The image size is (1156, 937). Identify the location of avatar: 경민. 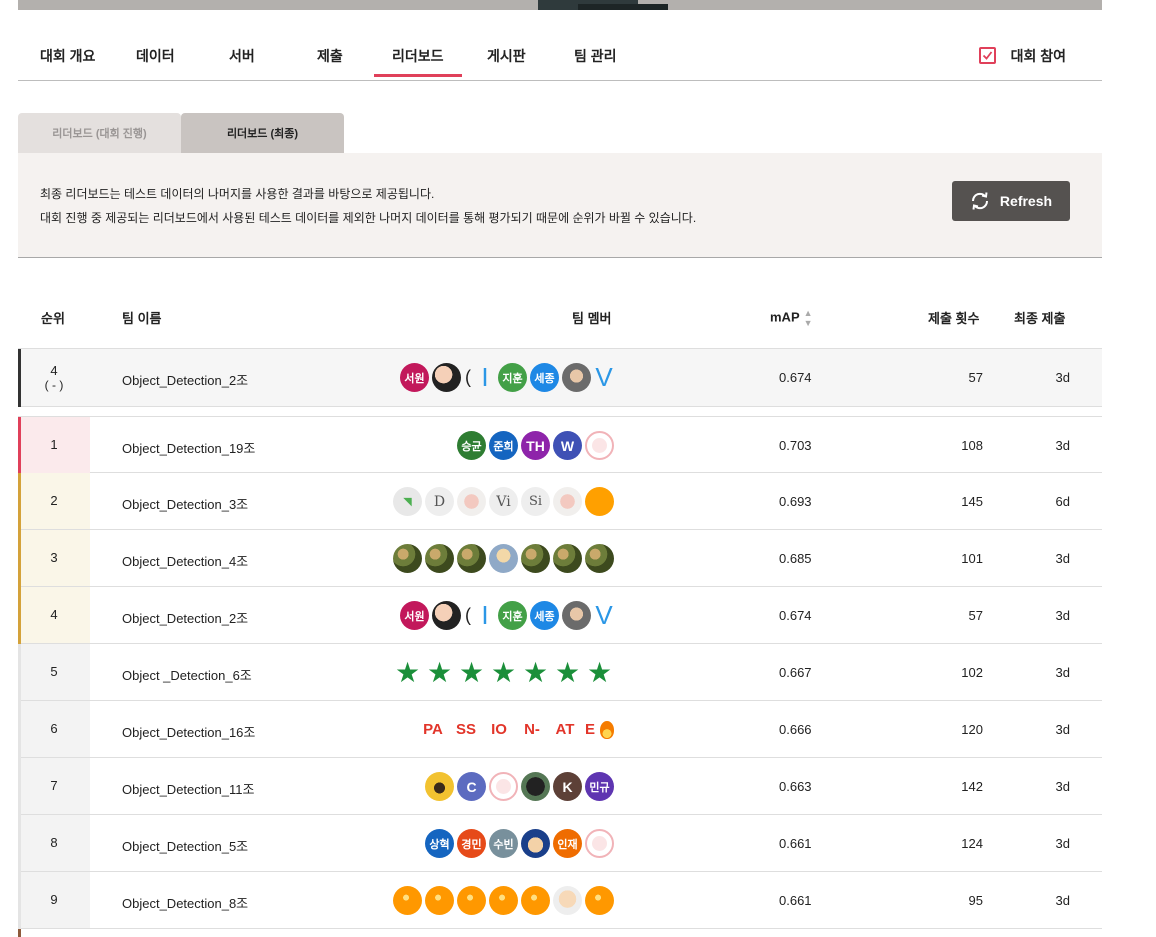
(471, 843).